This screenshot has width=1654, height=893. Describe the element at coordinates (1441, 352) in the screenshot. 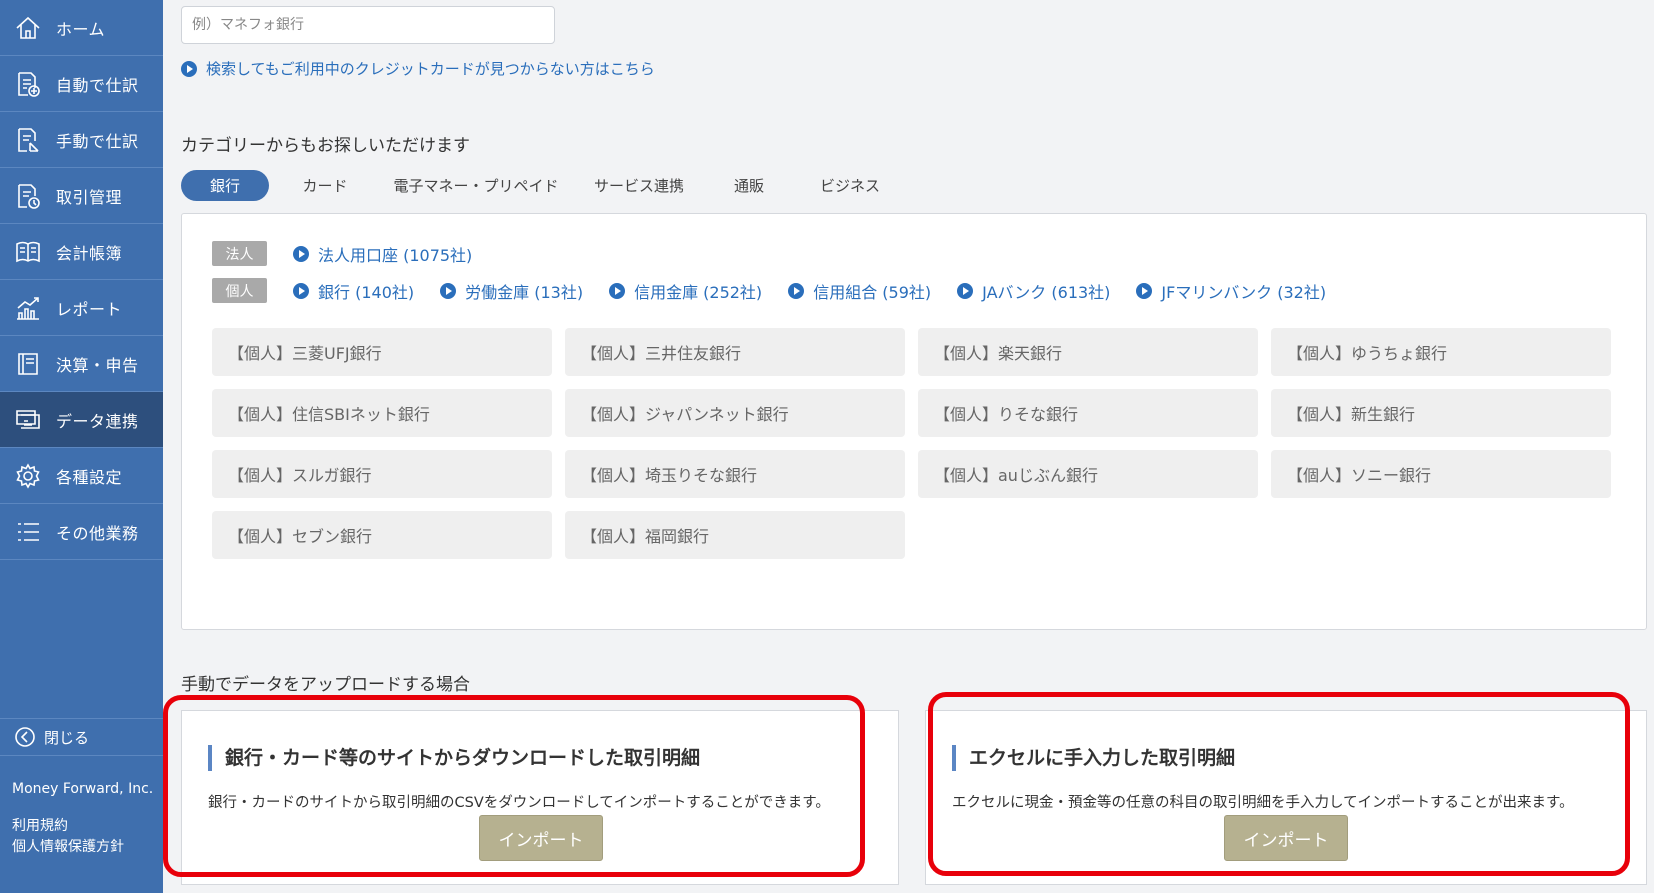

I see `bank-button: 【個人】ゆうちょ銀行` at that location.